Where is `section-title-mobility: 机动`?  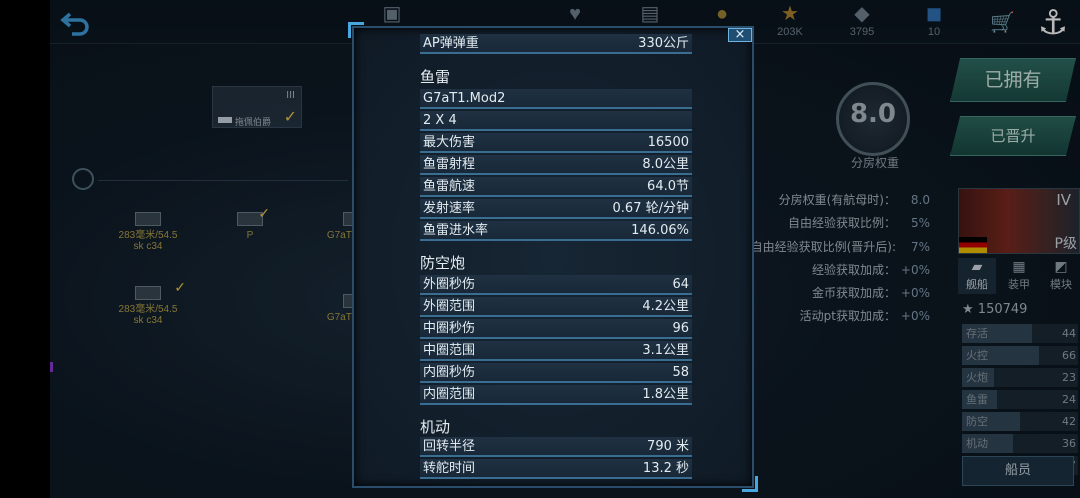 section-title-mobility: 机动 is located at coordinates (435, 427).